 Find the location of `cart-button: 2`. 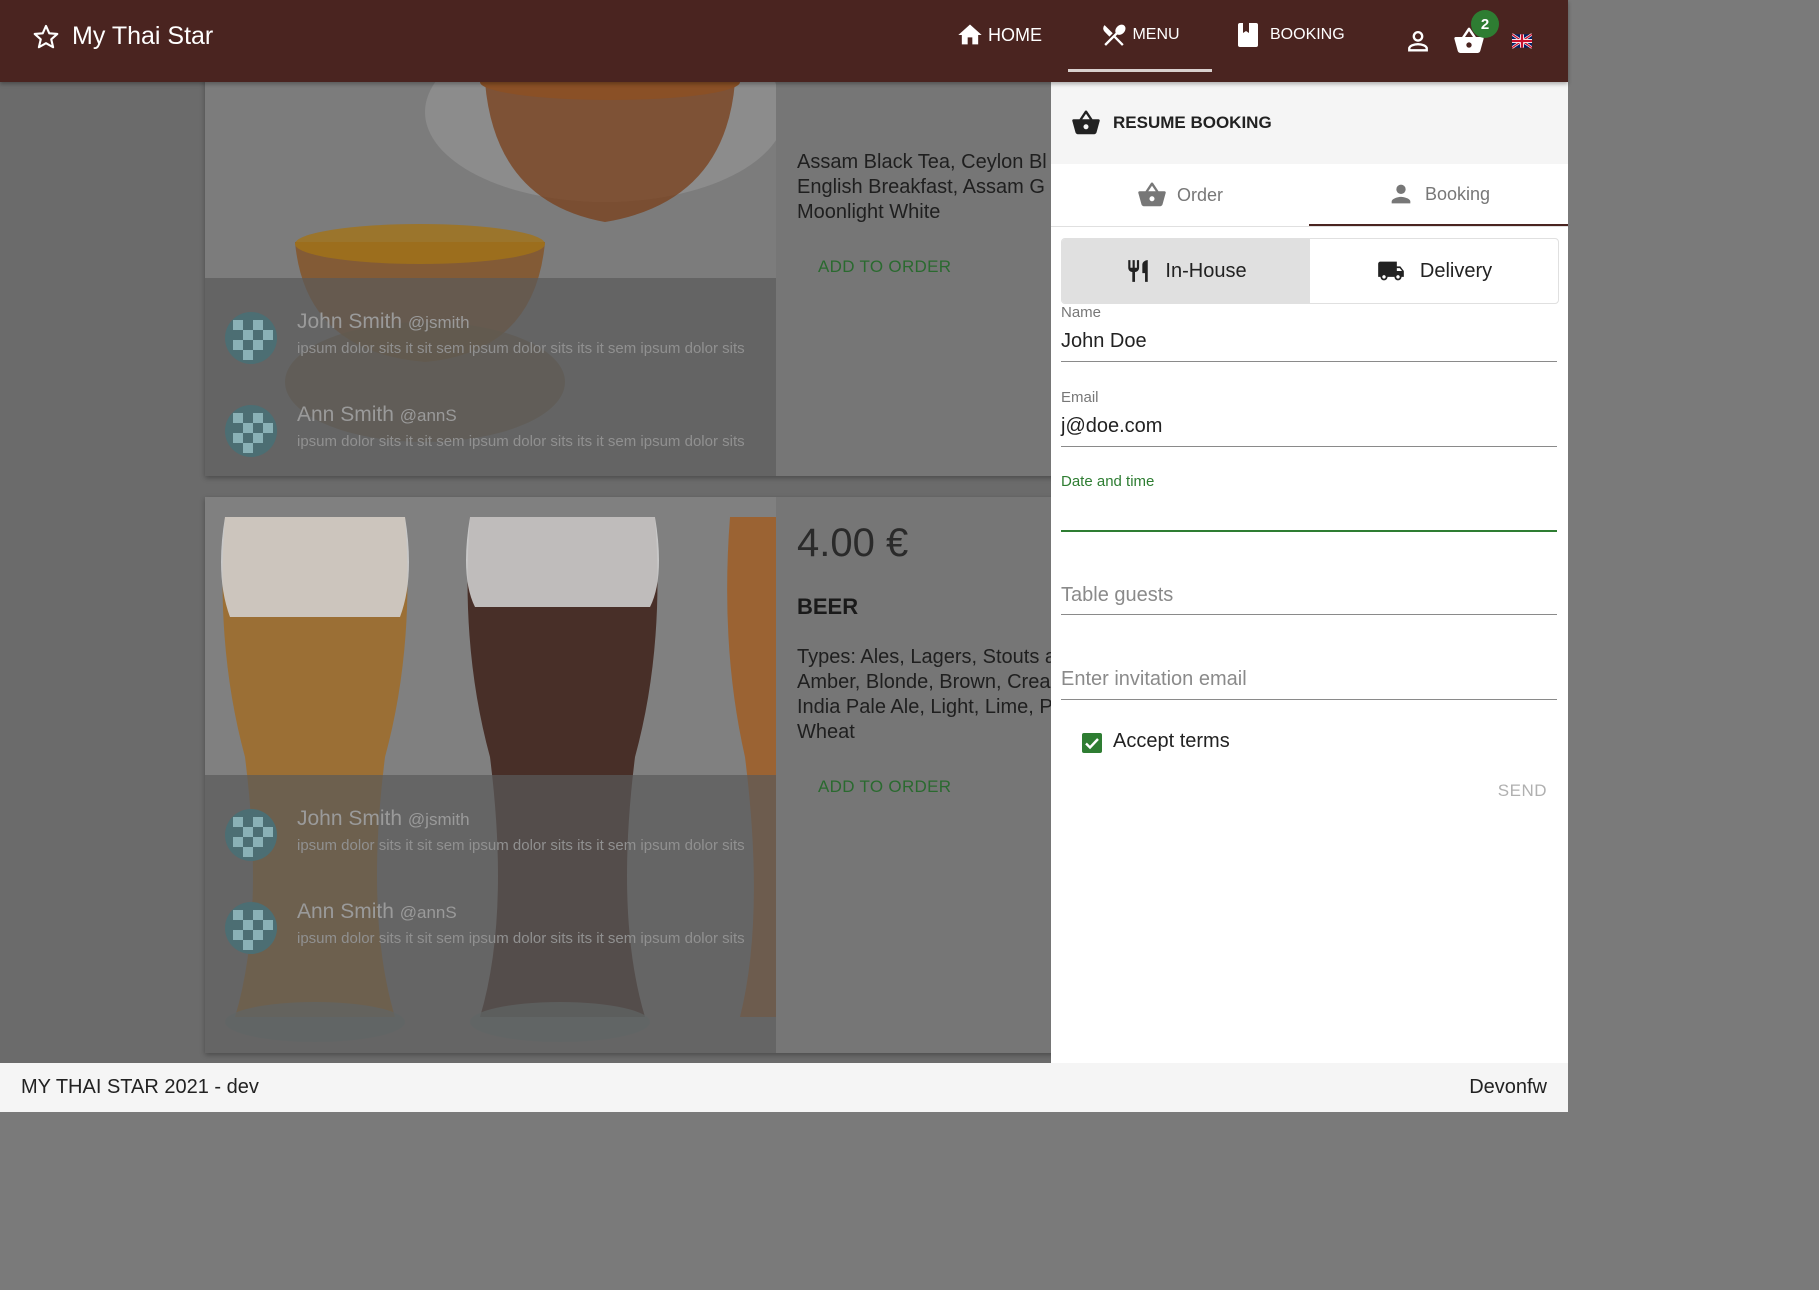

cart-button: 2 is located at coordinates (1476, 34).